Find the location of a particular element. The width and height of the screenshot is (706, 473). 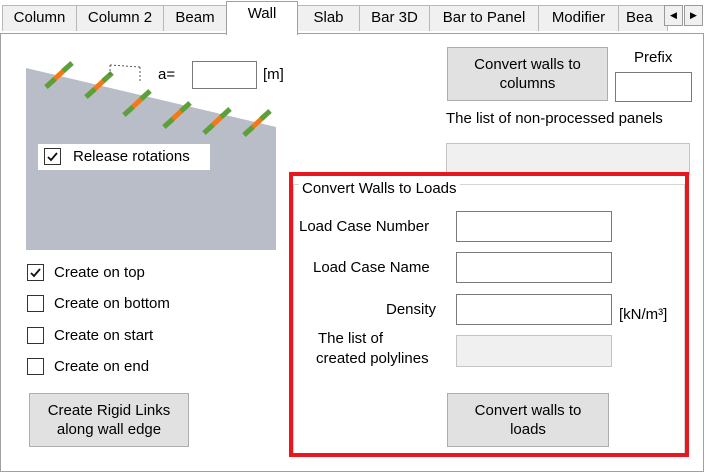

tab-bar-3d: Bar 3D is located at coordinates (394, 18).